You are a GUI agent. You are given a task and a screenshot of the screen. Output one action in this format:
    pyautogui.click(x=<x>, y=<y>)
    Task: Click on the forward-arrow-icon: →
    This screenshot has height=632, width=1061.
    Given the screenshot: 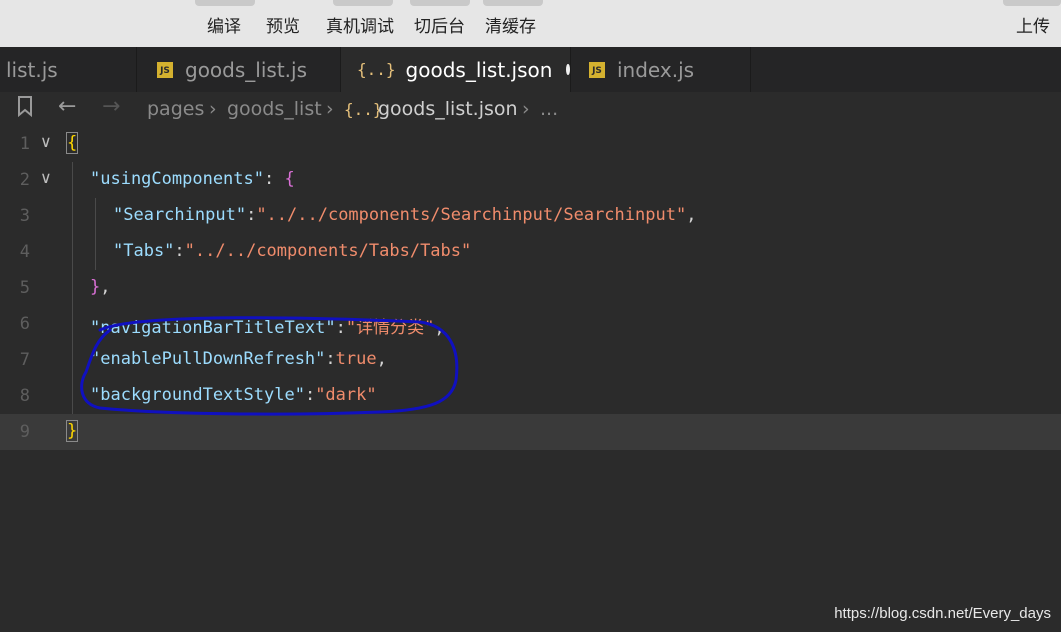 What is the action you would take?
    pyautogui.click(x=111, y=106)
    